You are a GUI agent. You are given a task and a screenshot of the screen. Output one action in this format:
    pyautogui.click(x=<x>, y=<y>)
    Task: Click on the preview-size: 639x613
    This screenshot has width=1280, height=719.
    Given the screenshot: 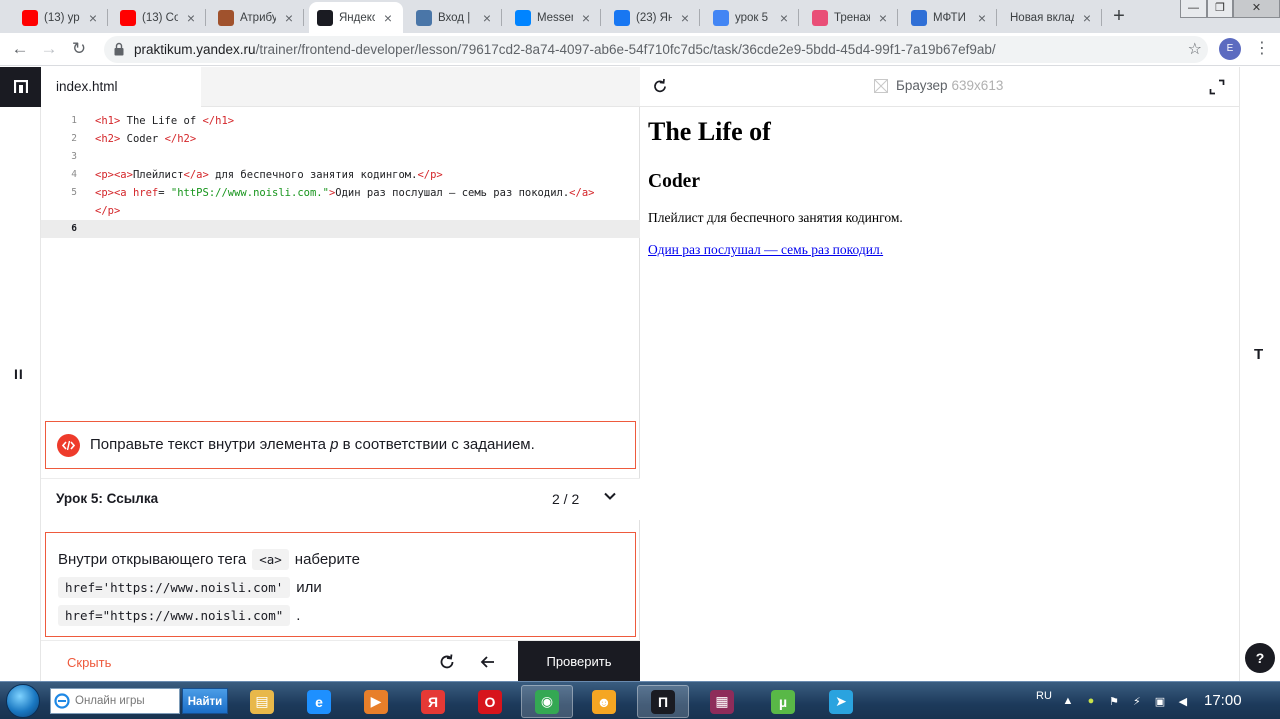 What is the action you would take?
    pyautogui.click(x=977, y=85)
    